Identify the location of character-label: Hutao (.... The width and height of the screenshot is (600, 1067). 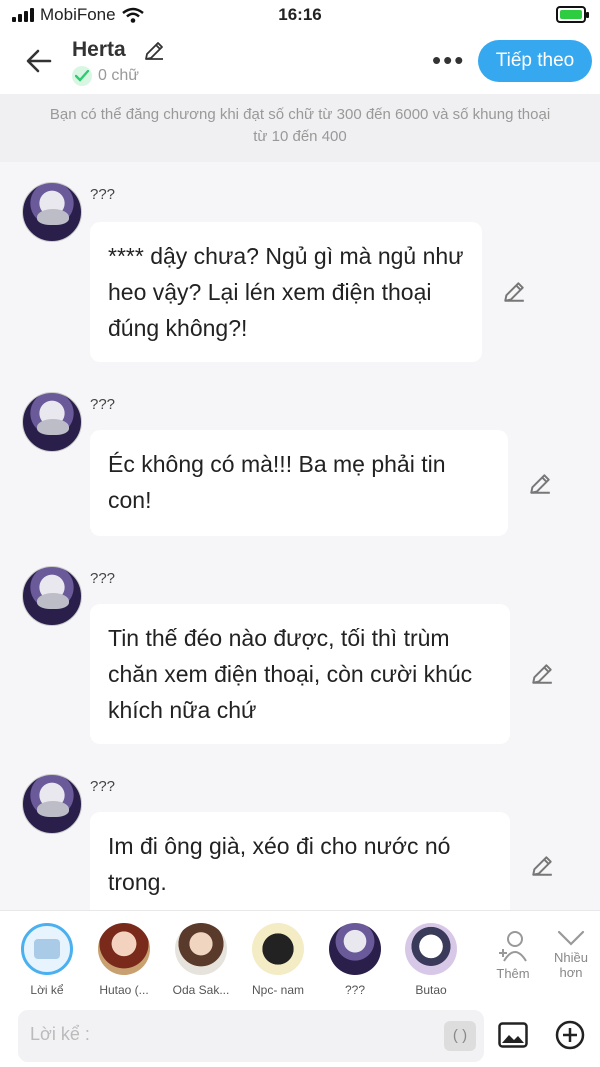
(124, 990).